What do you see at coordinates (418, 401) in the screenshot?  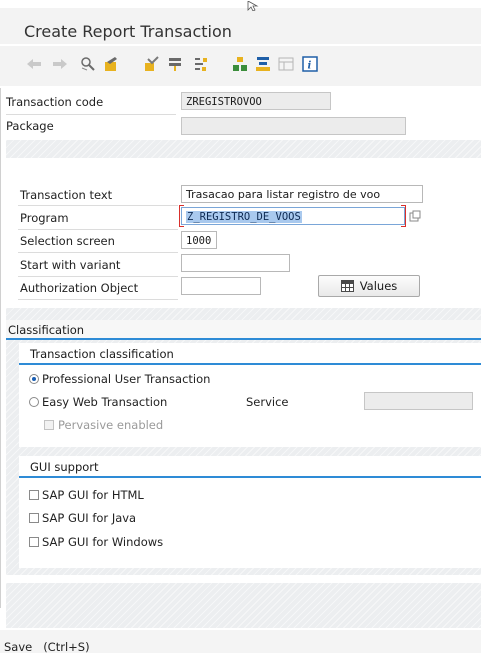 I see `service-field` at bounding box center [418, 401].